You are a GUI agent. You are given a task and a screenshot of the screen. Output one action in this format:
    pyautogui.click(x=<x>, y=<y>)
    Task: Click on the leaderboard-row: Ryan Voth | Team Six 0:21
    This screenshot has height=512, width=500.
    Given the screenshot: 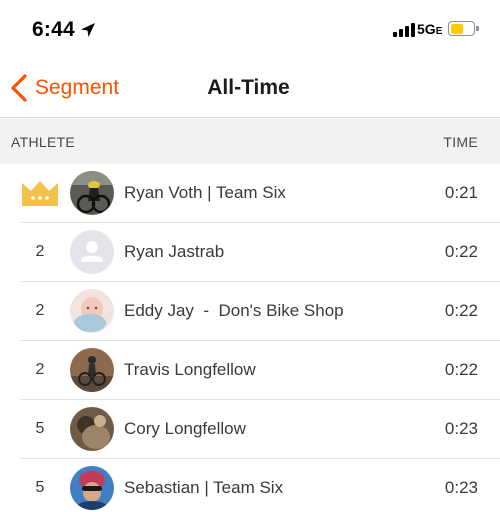 What is the action you would take?
    pyautogui.click(x=250, y=193)
    